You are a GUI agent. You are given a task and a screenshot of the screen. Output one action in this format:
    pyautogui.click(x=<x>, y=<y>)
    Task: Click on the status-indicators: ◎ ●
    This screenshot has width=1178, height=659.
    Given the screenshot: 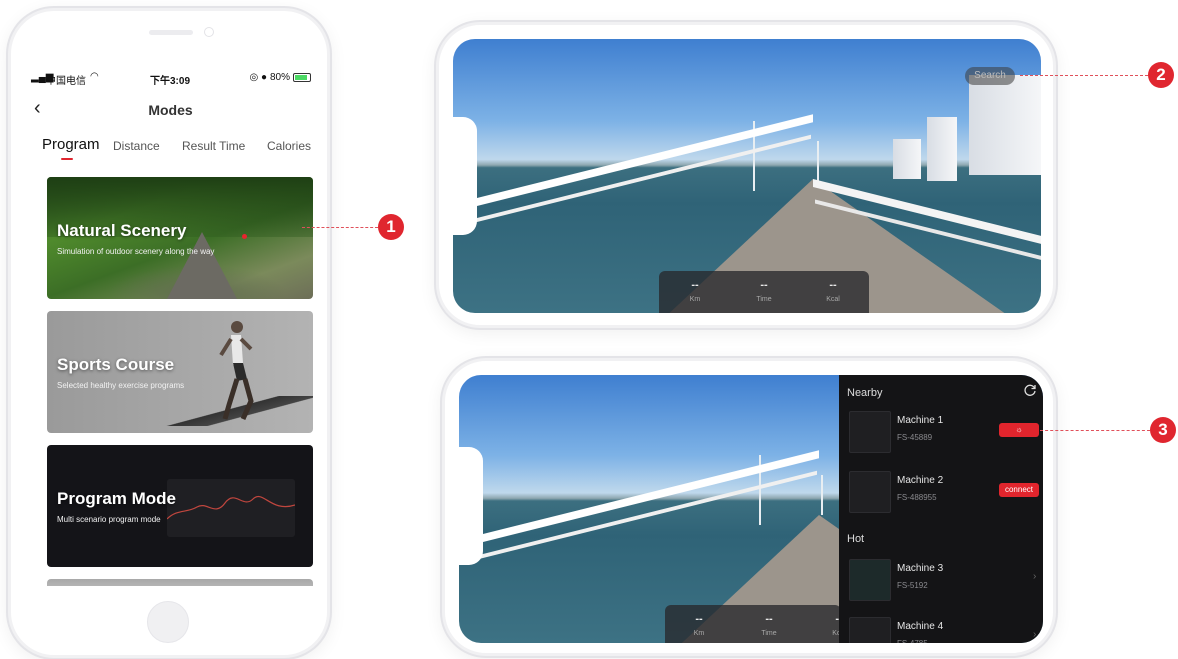 What is the action you would take?
    pyautogui.click(x=258, y=77)
    